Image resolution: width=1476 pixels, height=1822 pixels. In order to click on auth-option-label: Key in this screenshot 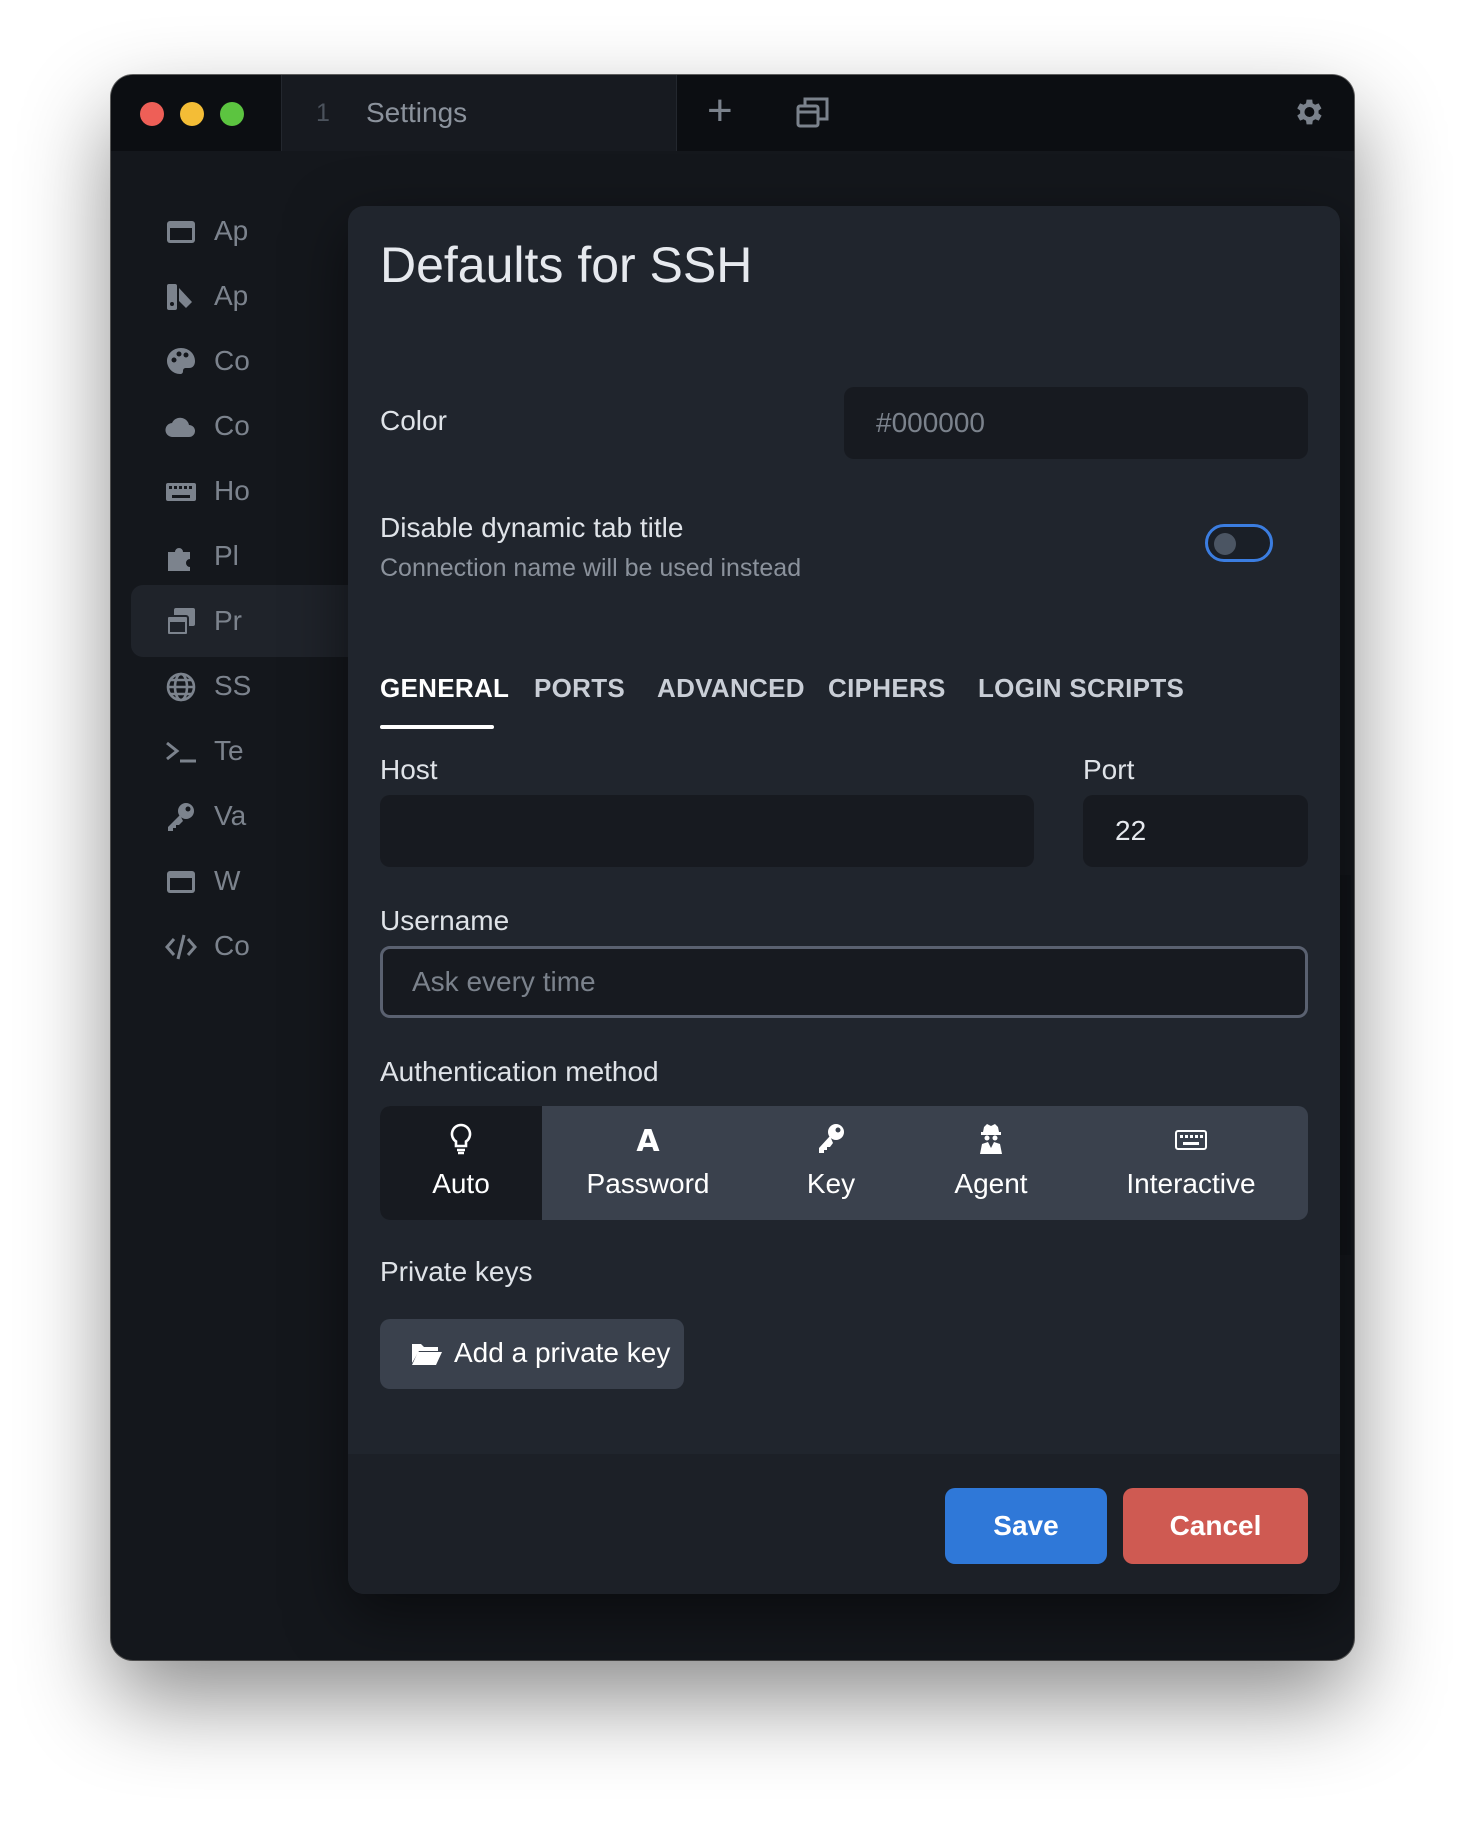, I will do `click(831, 1183)`.